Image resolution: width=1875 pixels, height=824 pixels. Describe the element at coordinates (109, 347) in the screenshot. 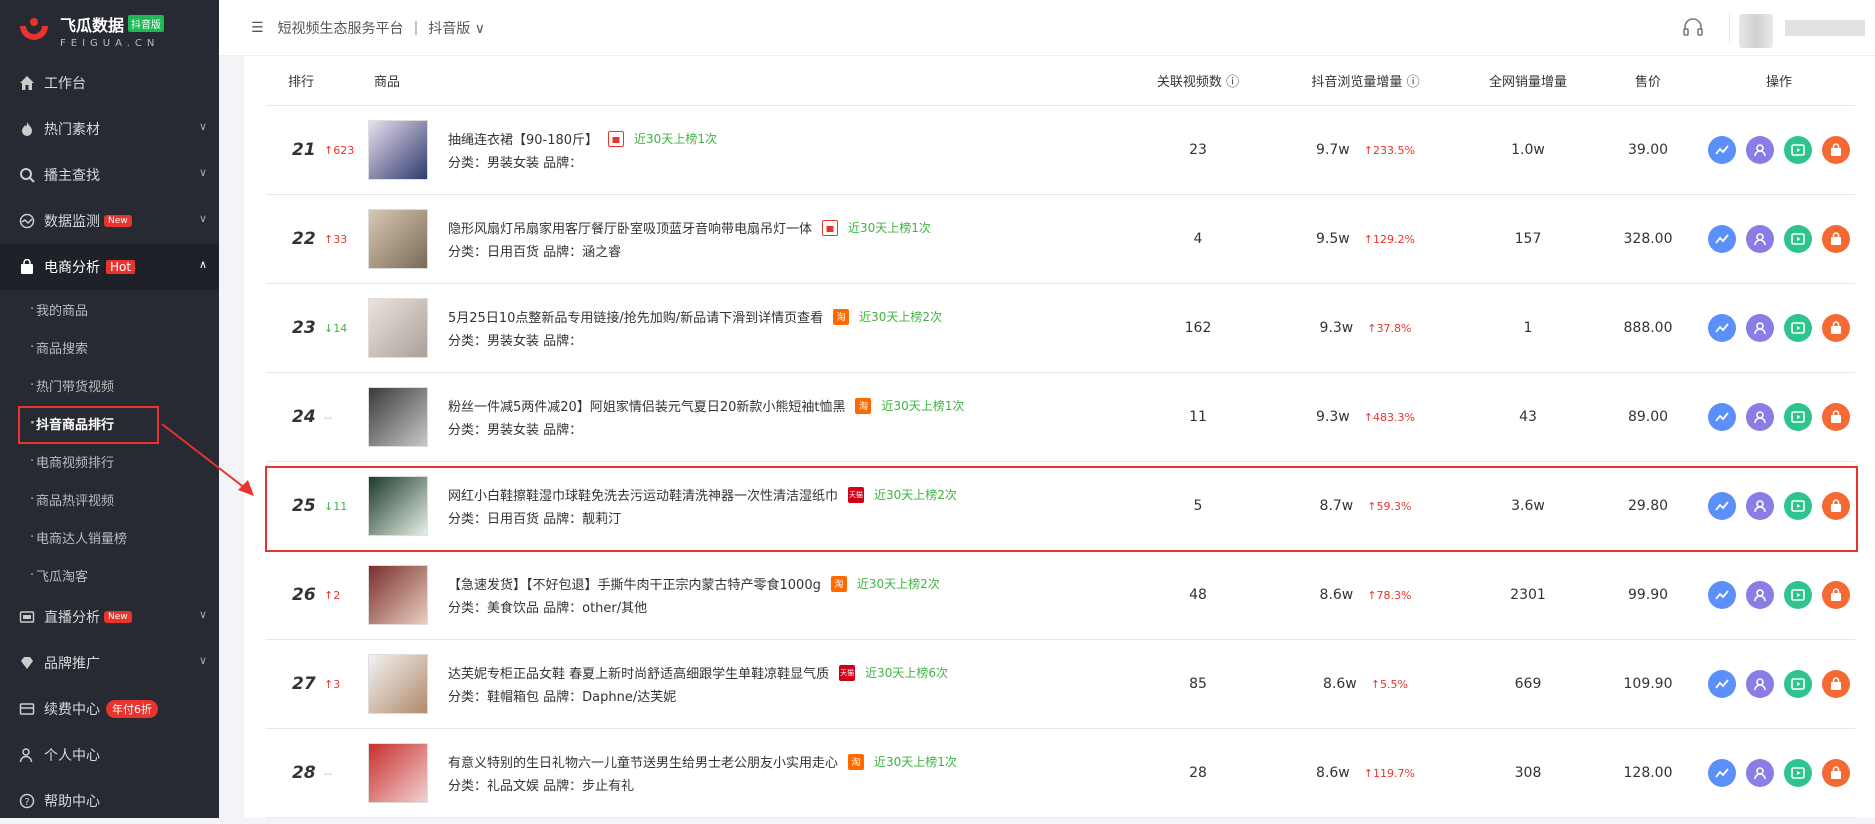

I see `sub-product-search: 商品搜索` at that location.